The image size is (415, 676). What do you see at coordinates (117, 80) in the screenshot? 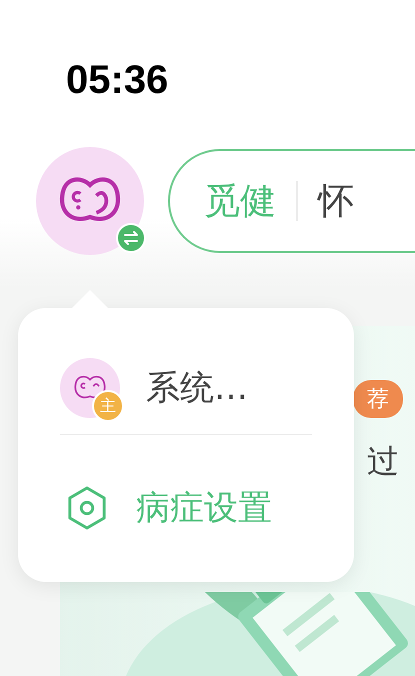
I see `status-time: 05:36` at bounding box center [117, 80].